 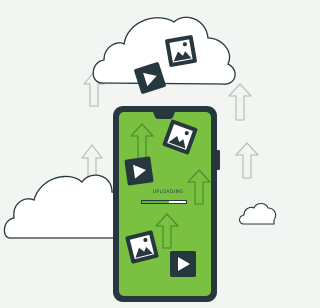 I want to click on phone-notch, so click(x=164, y=115).